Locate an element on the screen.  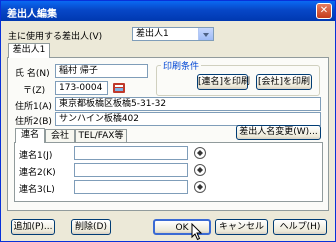
window-title: 差出人編集 is located at coordinates (32, 14).